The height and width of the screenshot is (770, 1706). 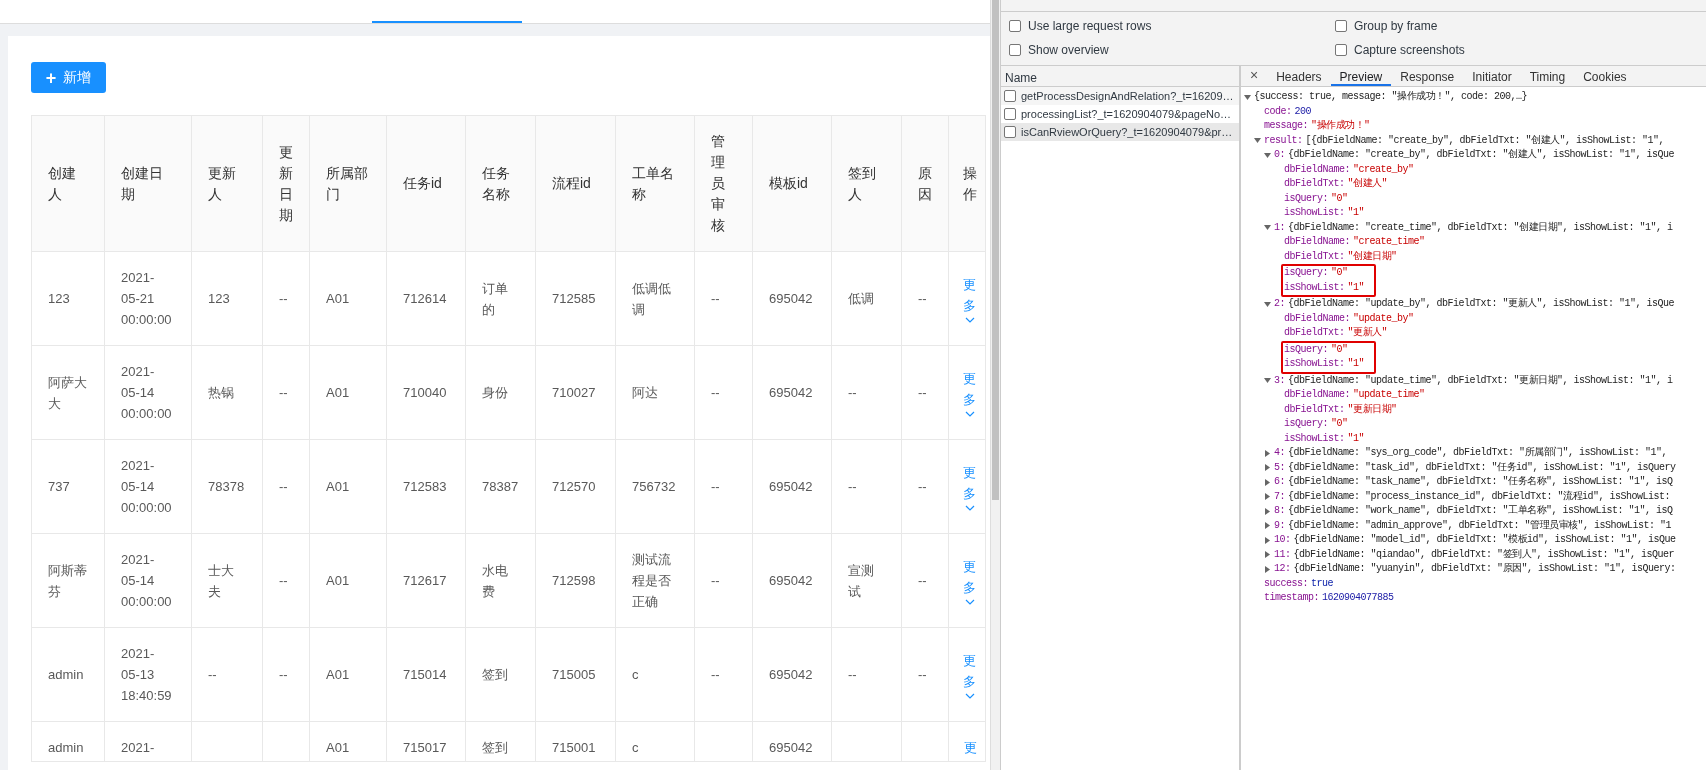 What do you see at coordinates (227, 580) in the screenshot?
I see `table-cell: 士大夫` at bounding box center [227, 580].